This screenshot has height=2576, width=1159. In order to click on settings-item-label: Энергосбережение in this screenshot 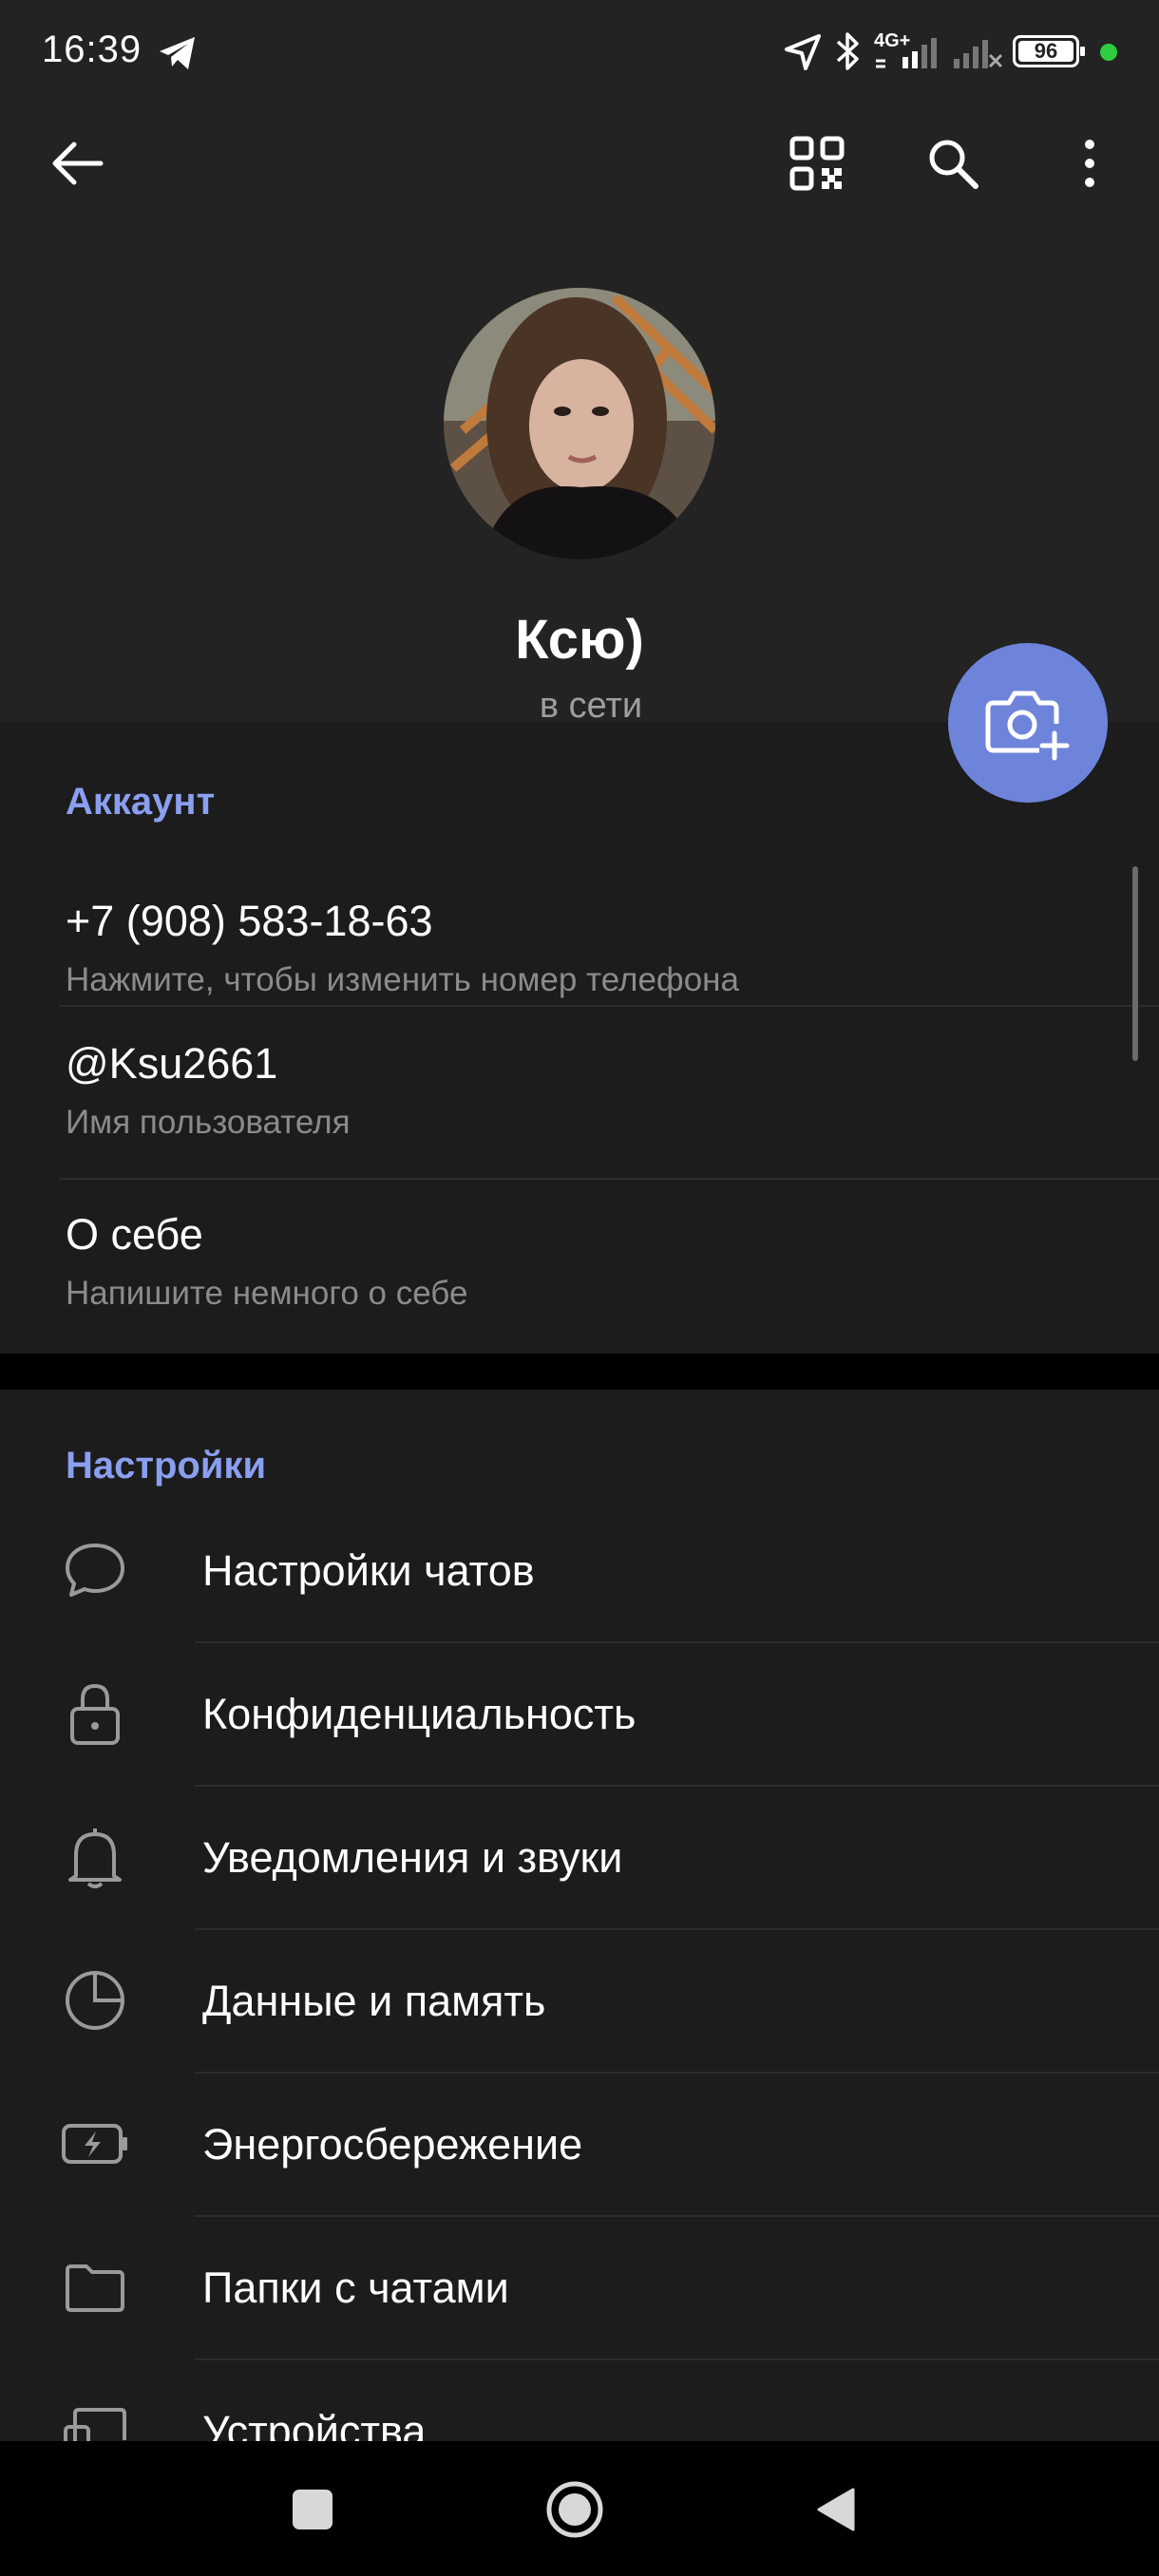, I will do `click(392, 2144)`.